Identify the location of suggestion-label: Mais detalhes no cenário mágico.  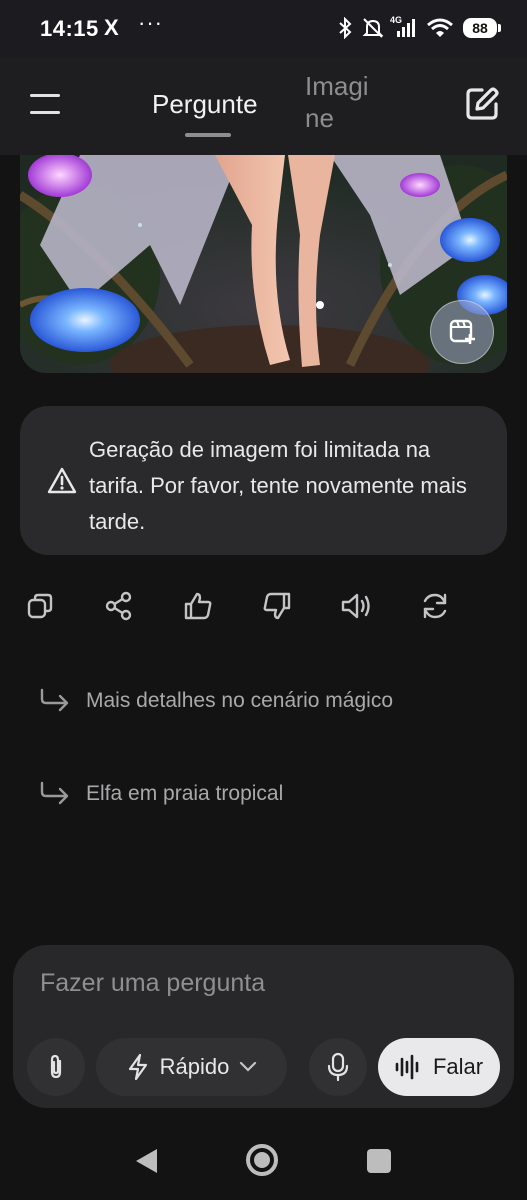
(240, 700).